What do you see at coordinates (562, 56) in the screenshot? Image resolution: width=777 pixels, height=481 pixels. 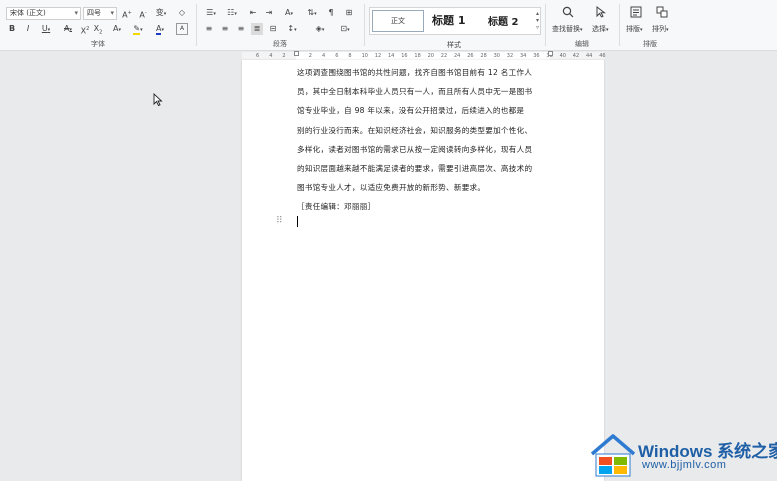 I see `ruler-tick: 40` at bounding box center [562, 56].